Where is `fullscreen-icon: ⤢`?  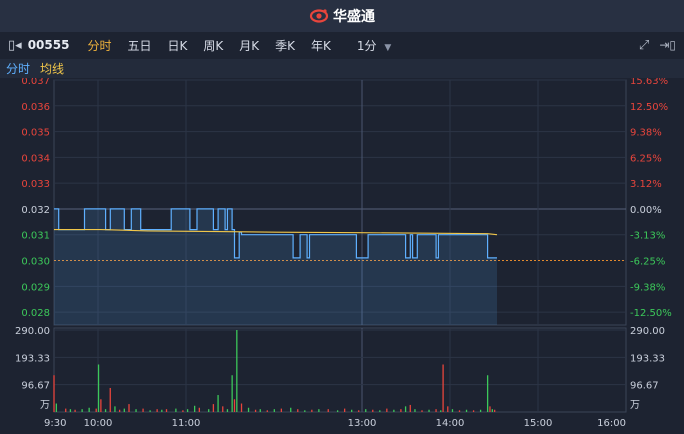 fullscreen-icon: ⤢ is located at coordinates (644, 45).